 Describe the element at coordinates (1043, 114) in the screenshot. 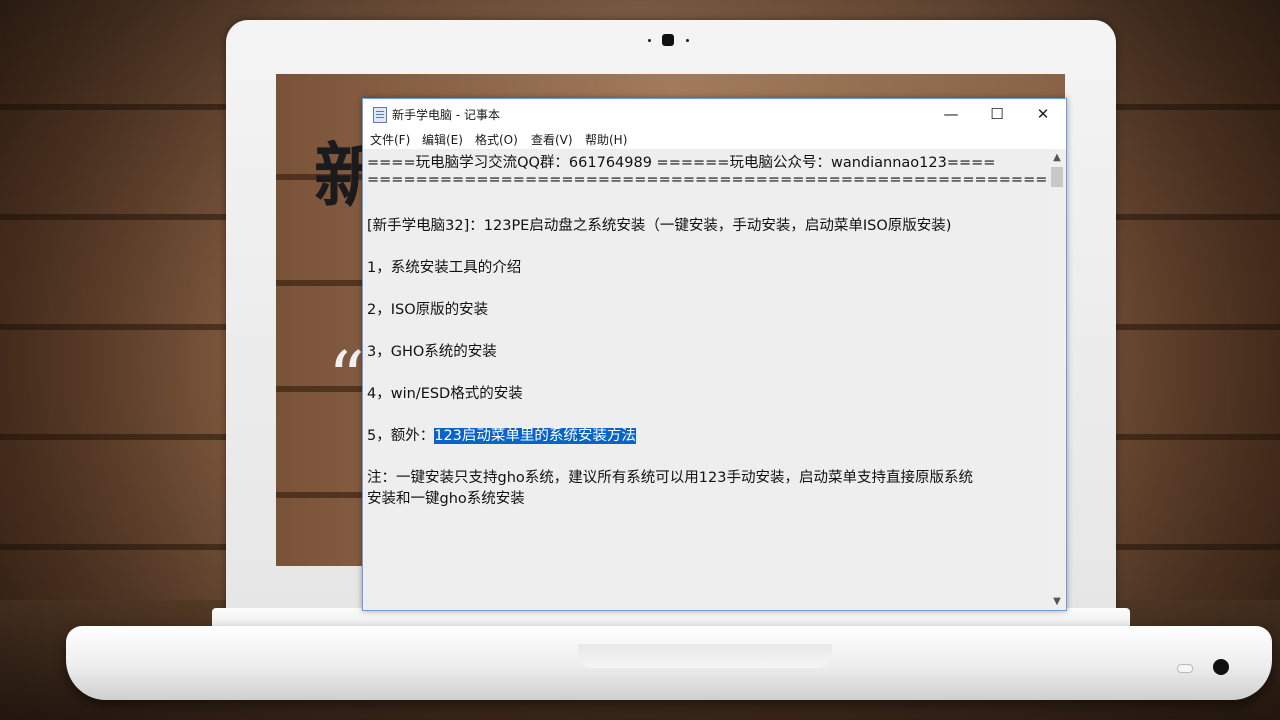

I see `close-button: ✕` at that location.